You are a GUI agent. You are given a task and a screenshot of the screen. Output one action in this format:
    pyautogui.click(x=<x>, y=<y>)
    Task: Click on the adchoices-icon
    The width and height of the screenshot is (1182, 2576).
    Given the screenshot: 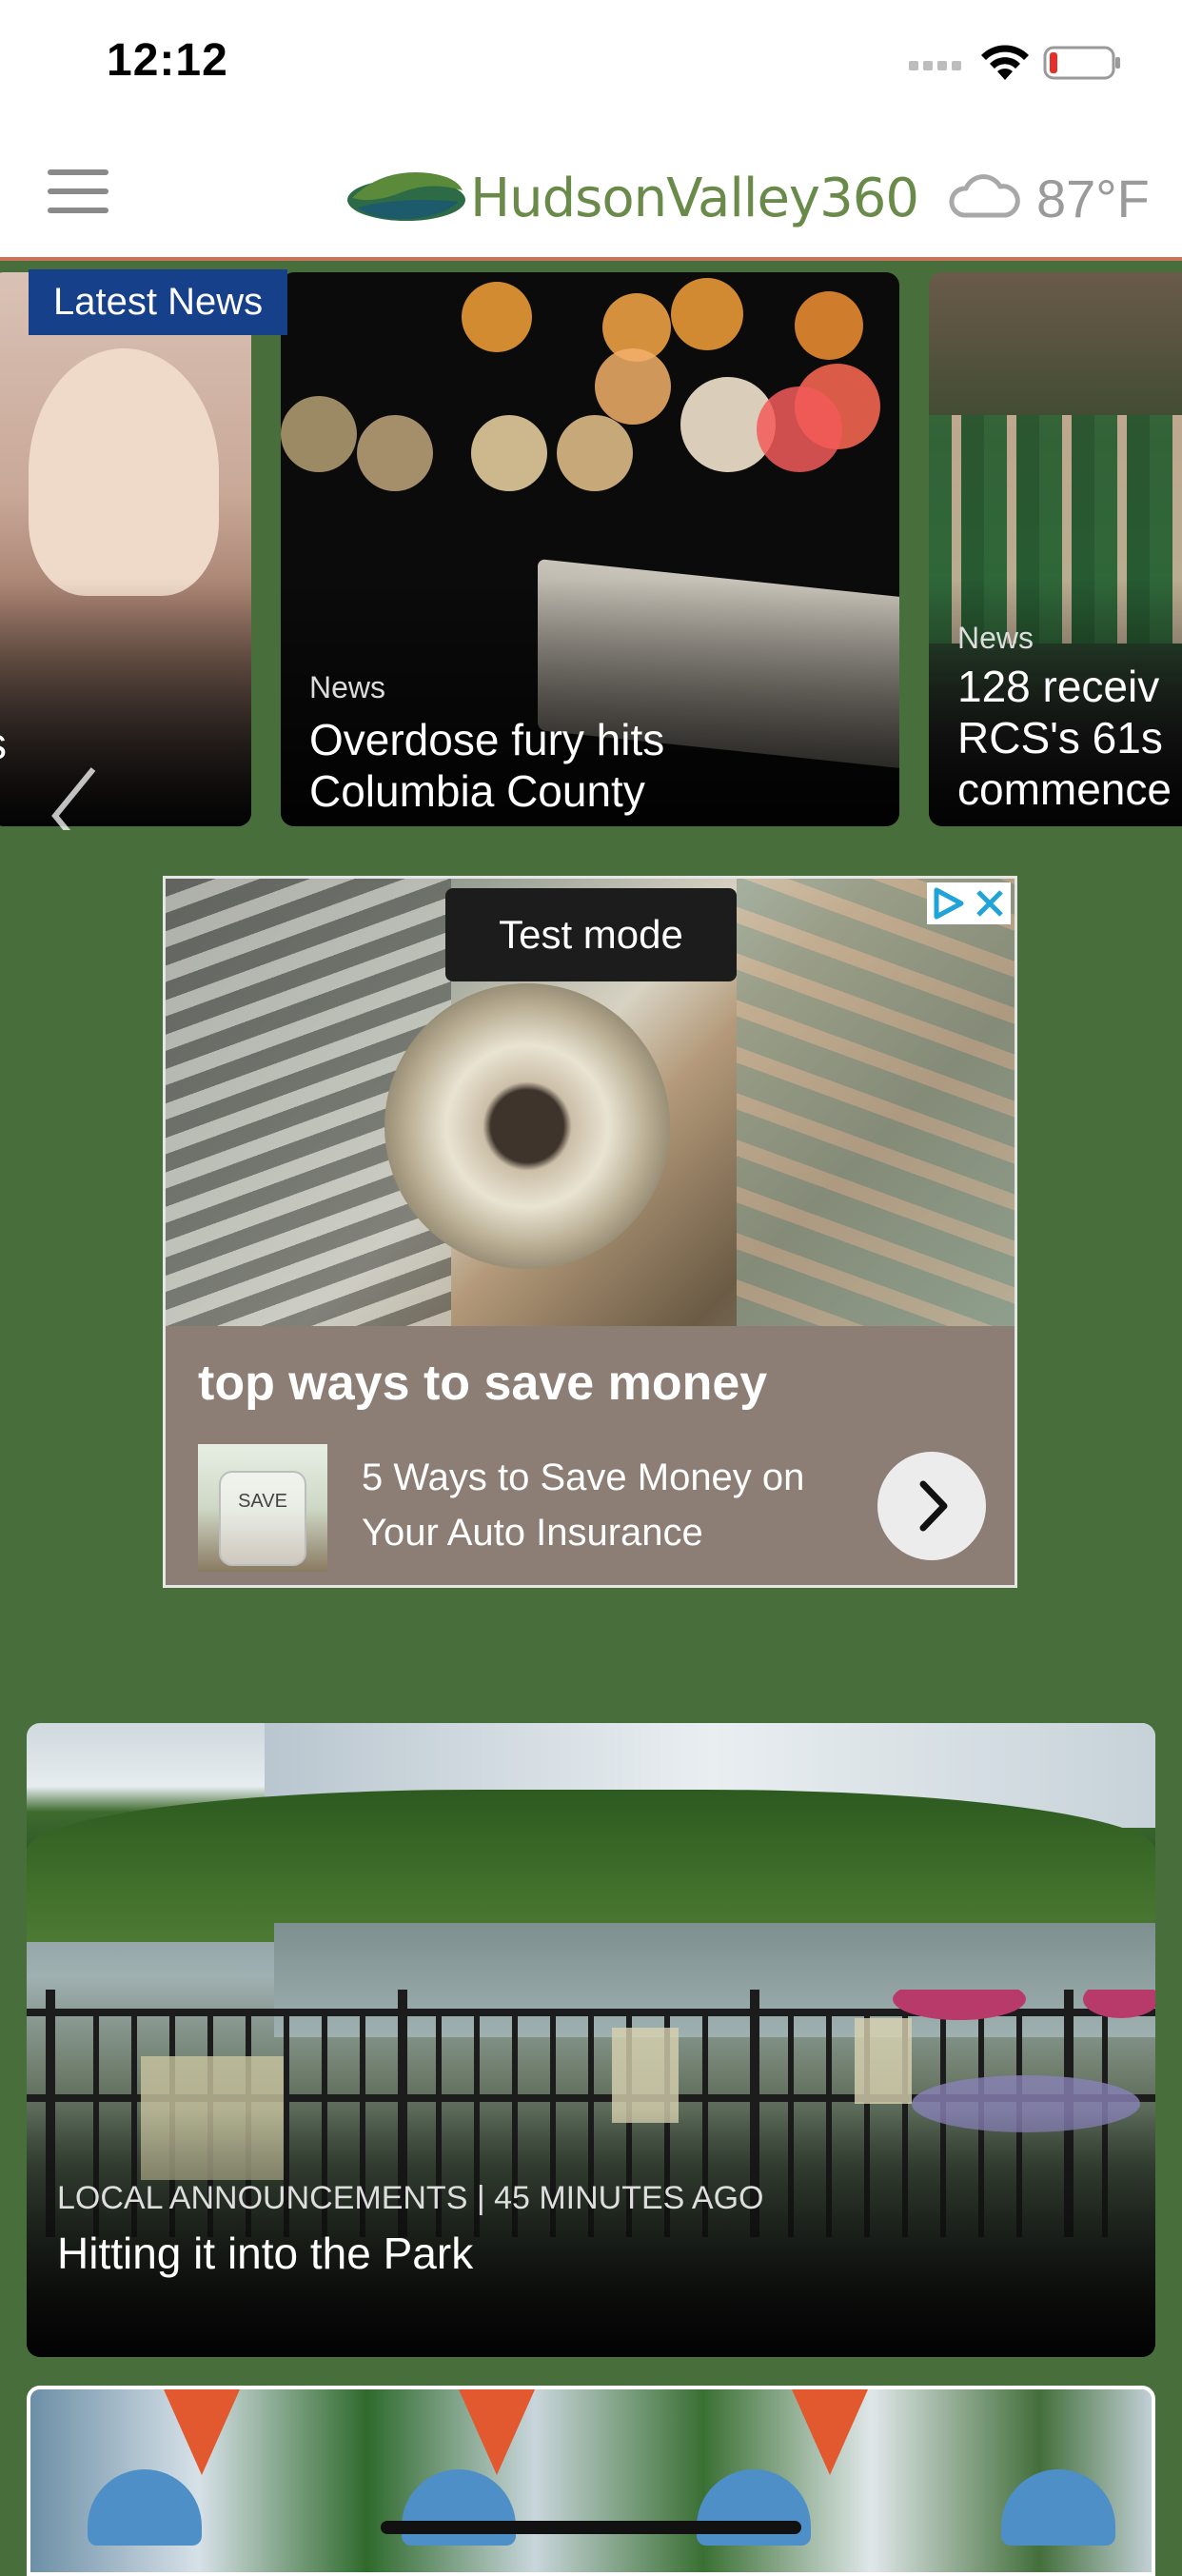 What is the action you would take?
    pyautogui.click(x=948, y=903)
    